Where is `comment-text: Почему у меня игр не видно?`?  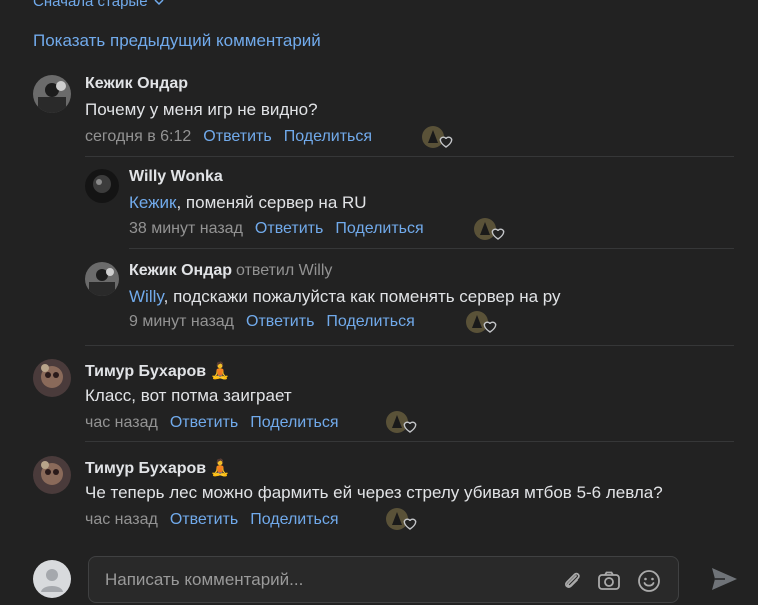 comment-text: Почему у меня игр не видно? is located at coordinates (201, 110).